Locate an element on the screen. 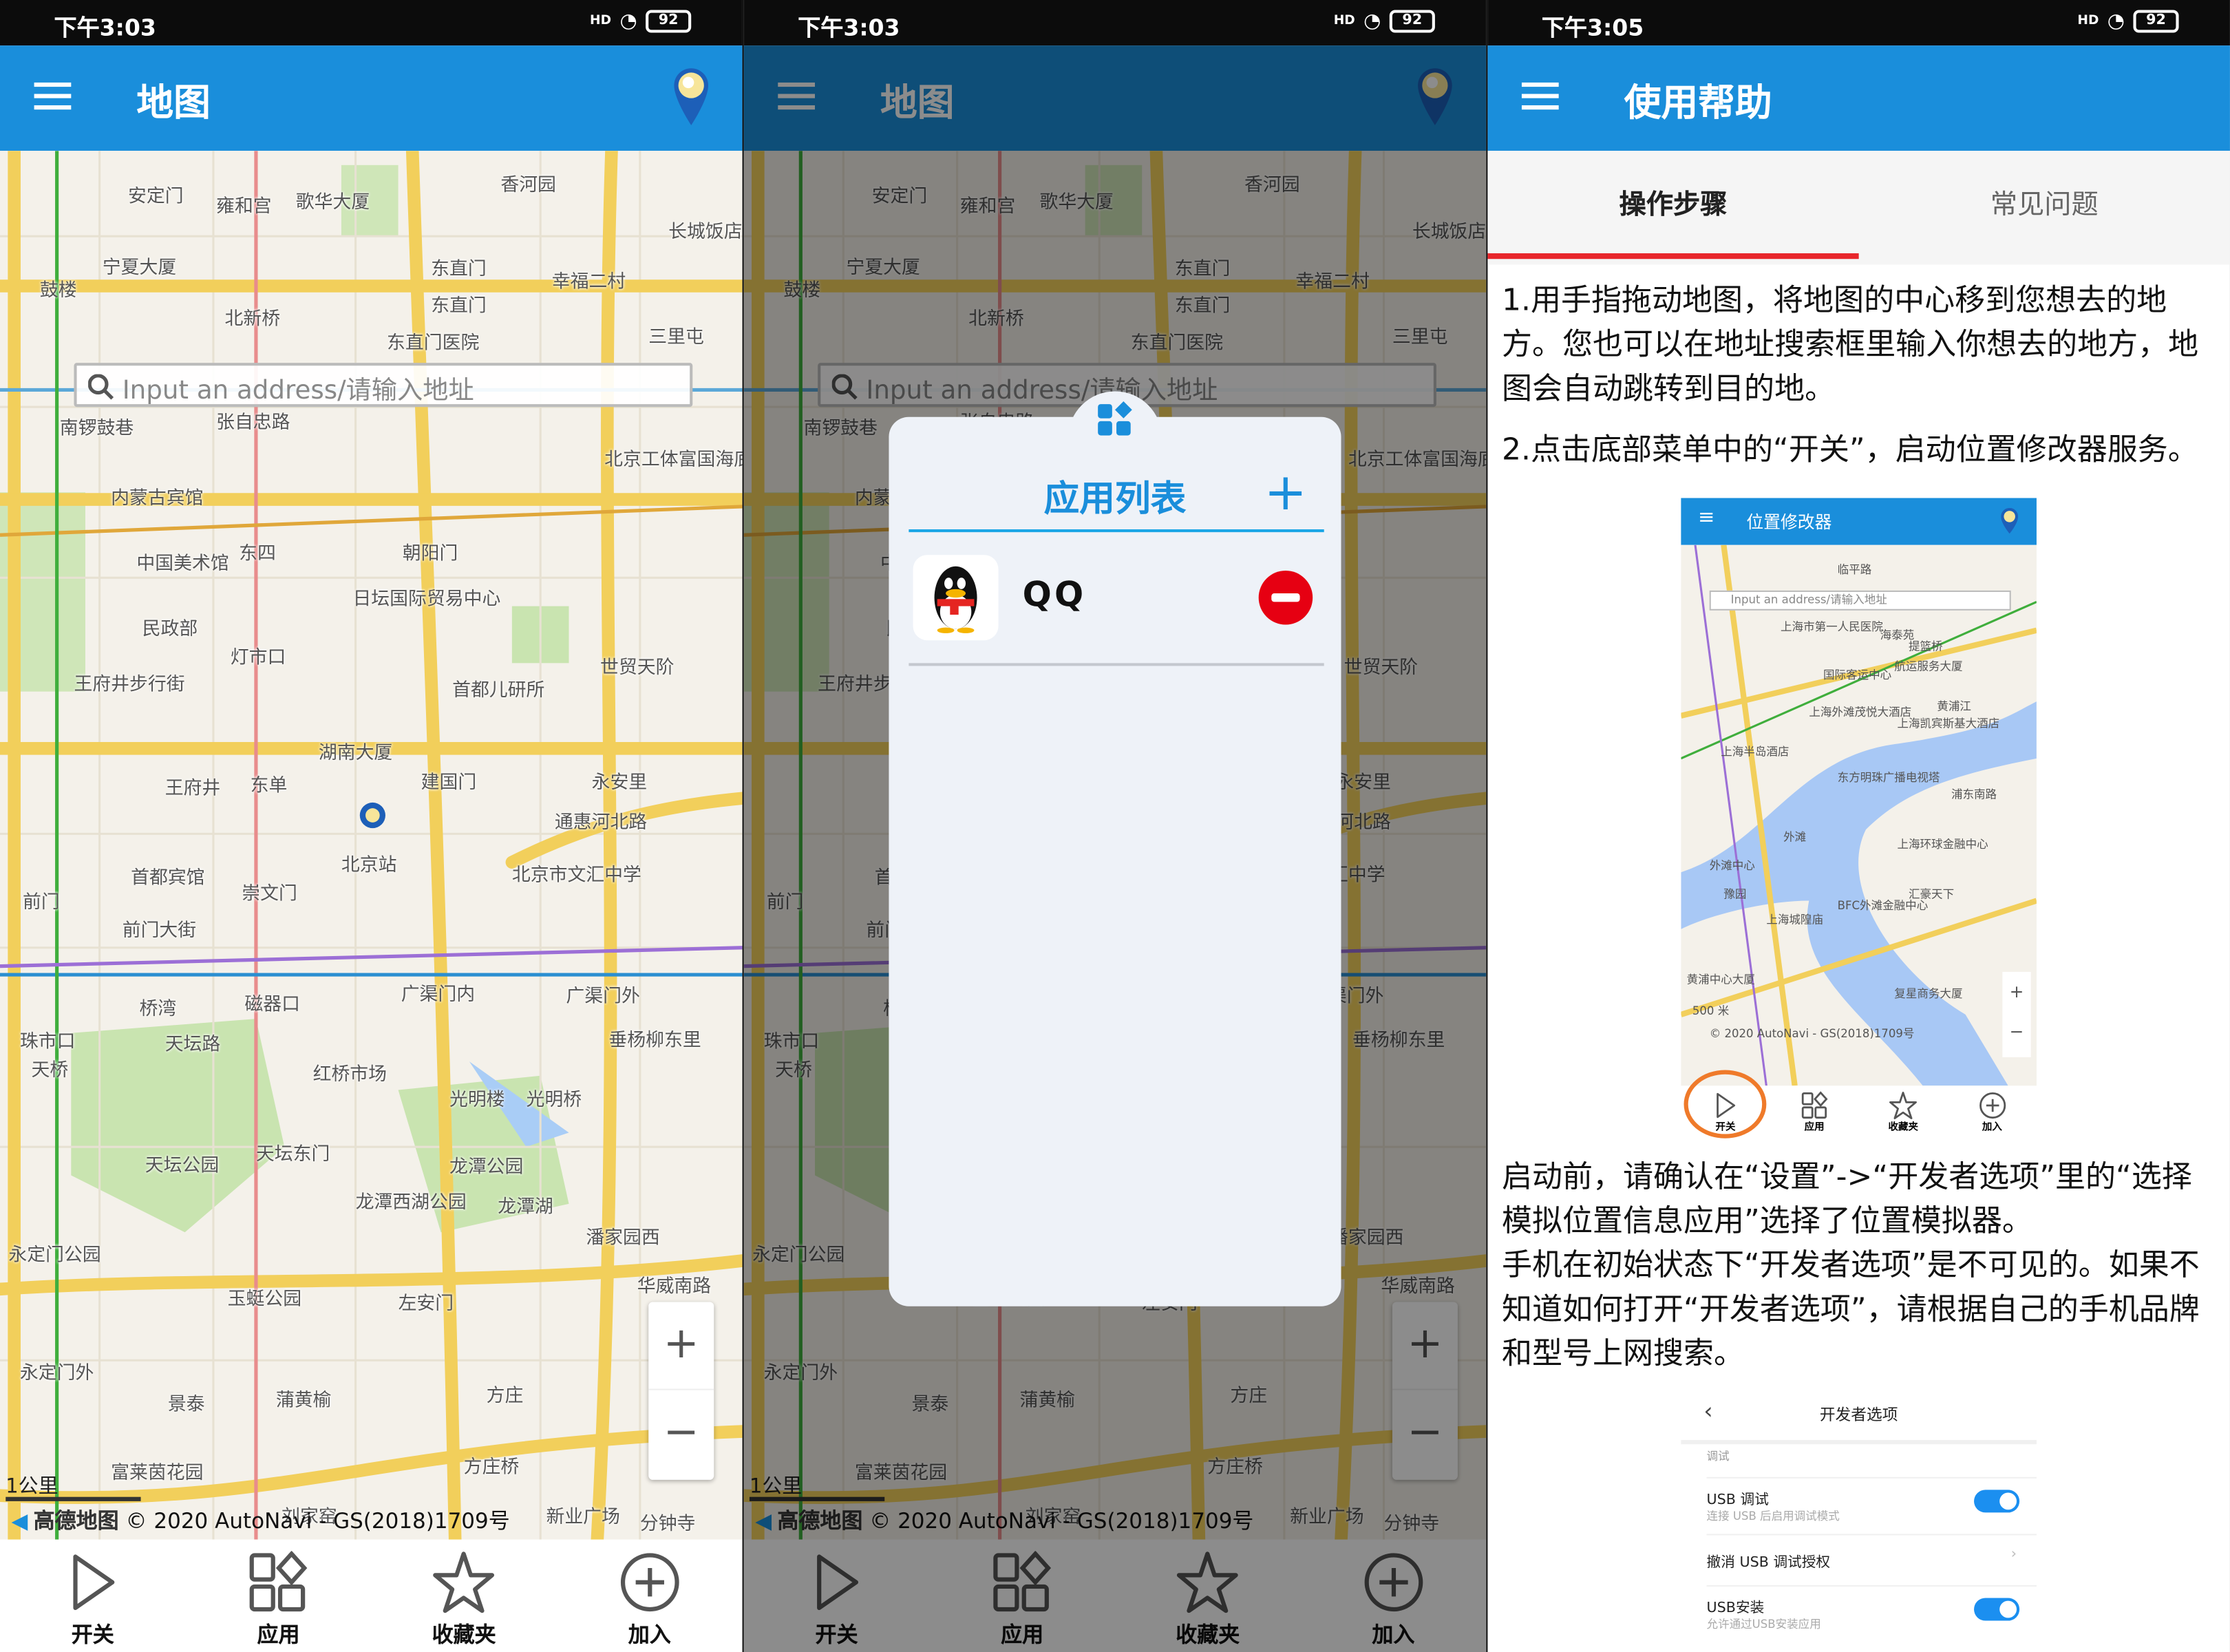 The image size is (2230, 1652). map-label: 湖南大厦 is located at coordinates (355, 754).